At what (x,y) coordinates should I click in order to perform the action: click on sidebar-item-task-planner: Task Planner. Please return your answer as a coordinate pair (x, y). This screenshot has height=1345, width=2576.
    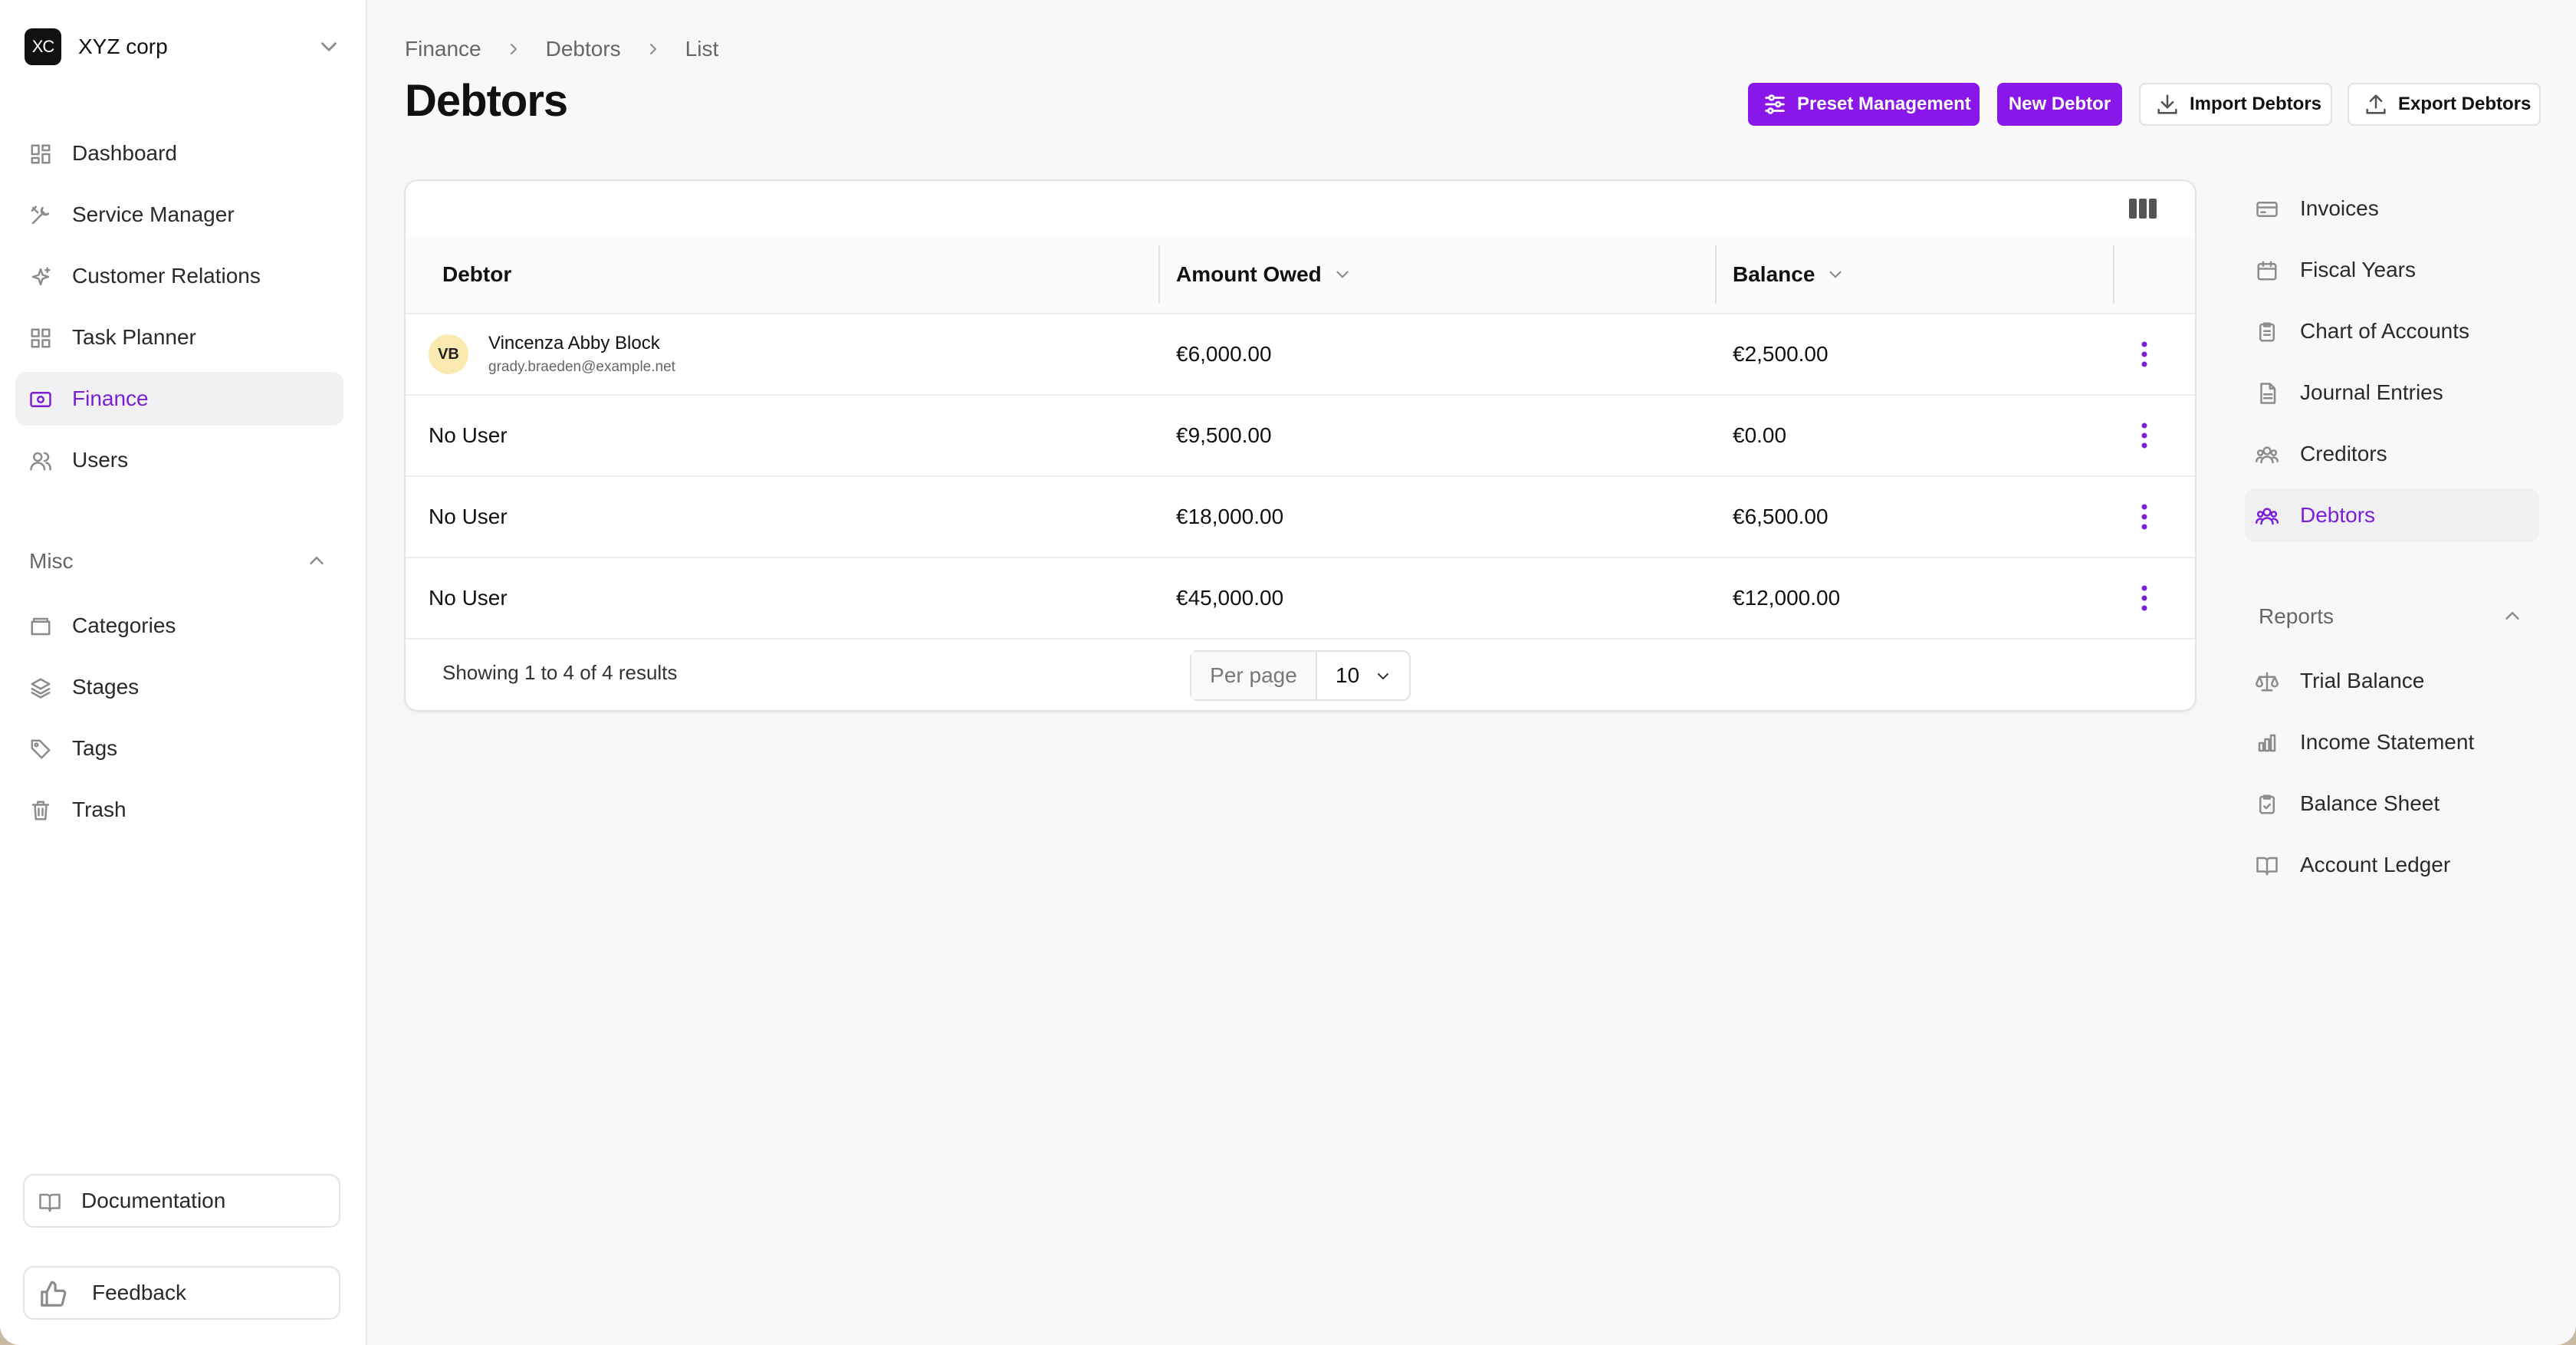
    Looking at the image, I should click on (179, 337).